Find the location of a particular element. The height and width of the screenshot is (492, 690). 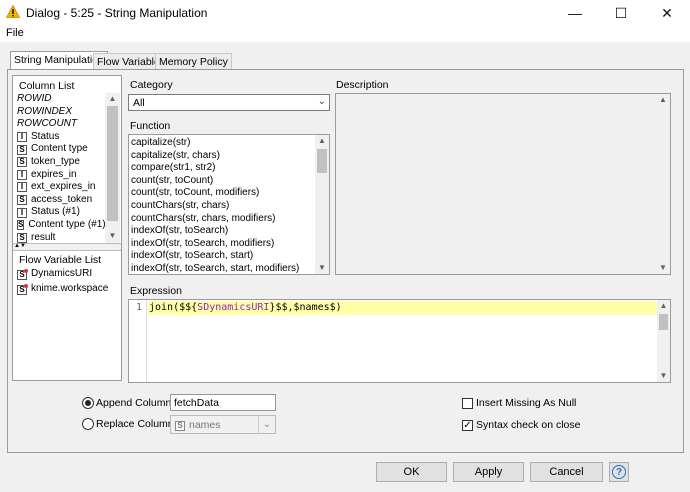

column-list-item-label: Status is located at coordinates (45, 136).